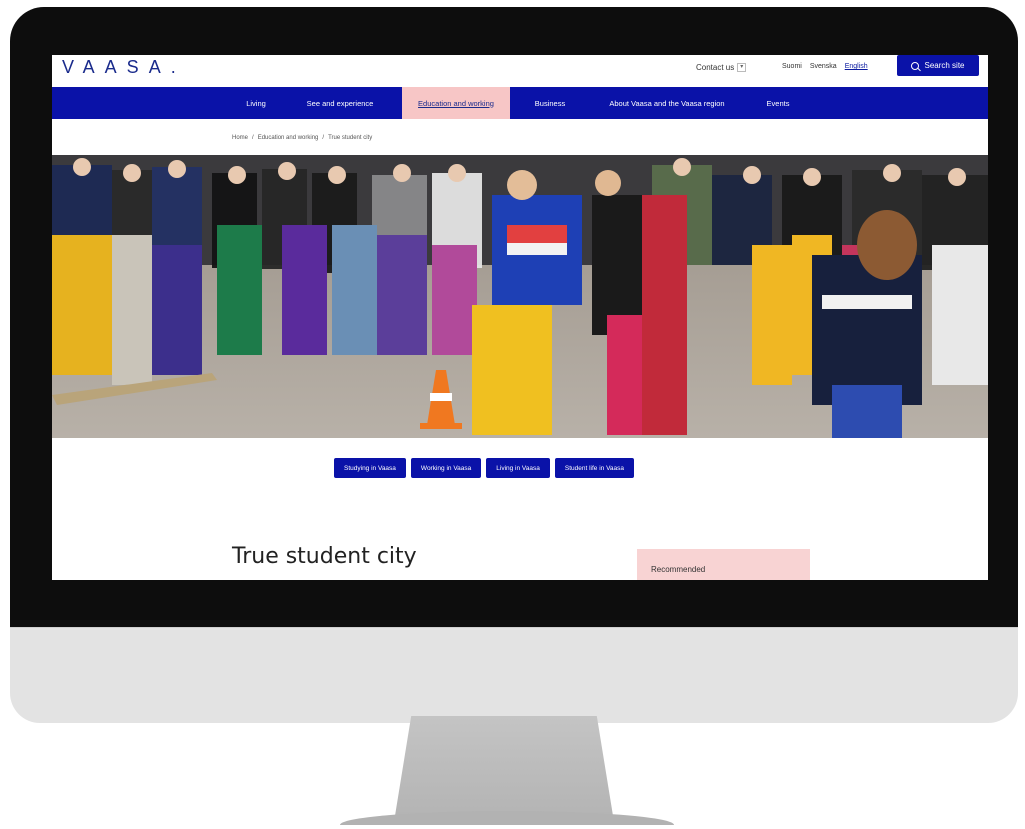 Image resolution: width=1025 pixels, height=829 pixels. I want to click on contact-label: Contact us, so click(715, 67).